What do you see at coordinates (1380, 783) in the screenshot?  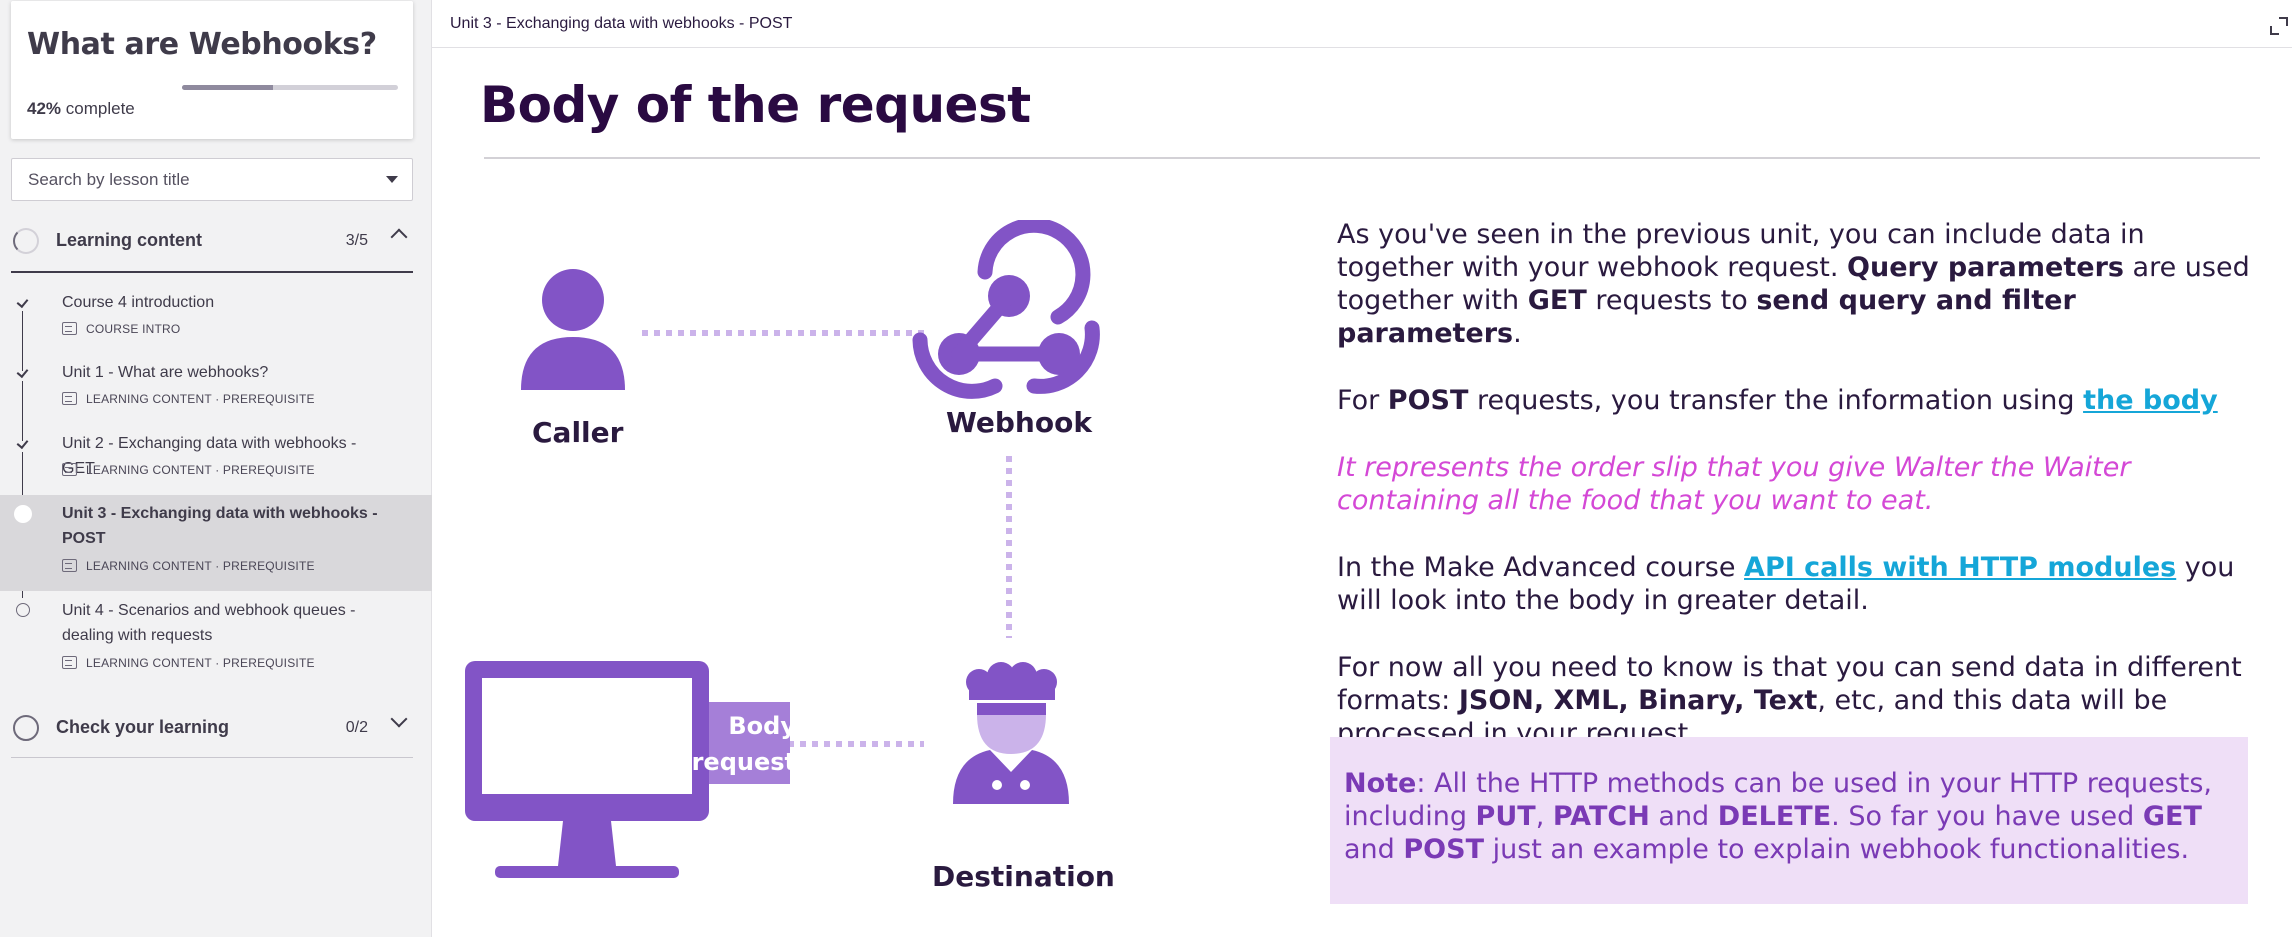 I see `note-label: Note` at bounding box center [1380, 783].